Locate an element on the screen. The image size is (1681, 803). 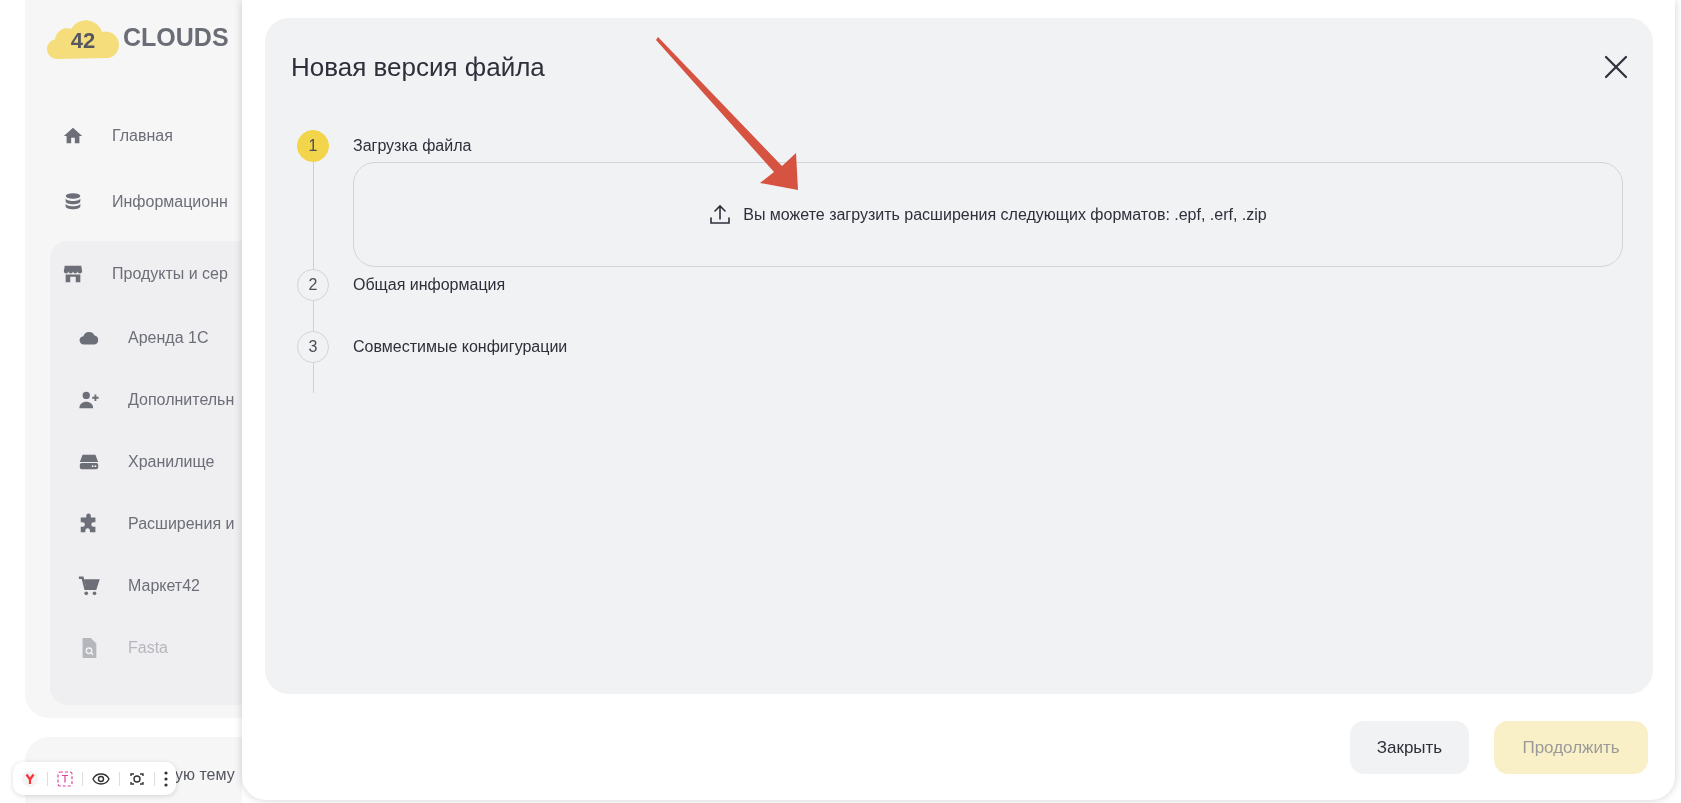
step-number: 1 is located at coordinates (313, 146).